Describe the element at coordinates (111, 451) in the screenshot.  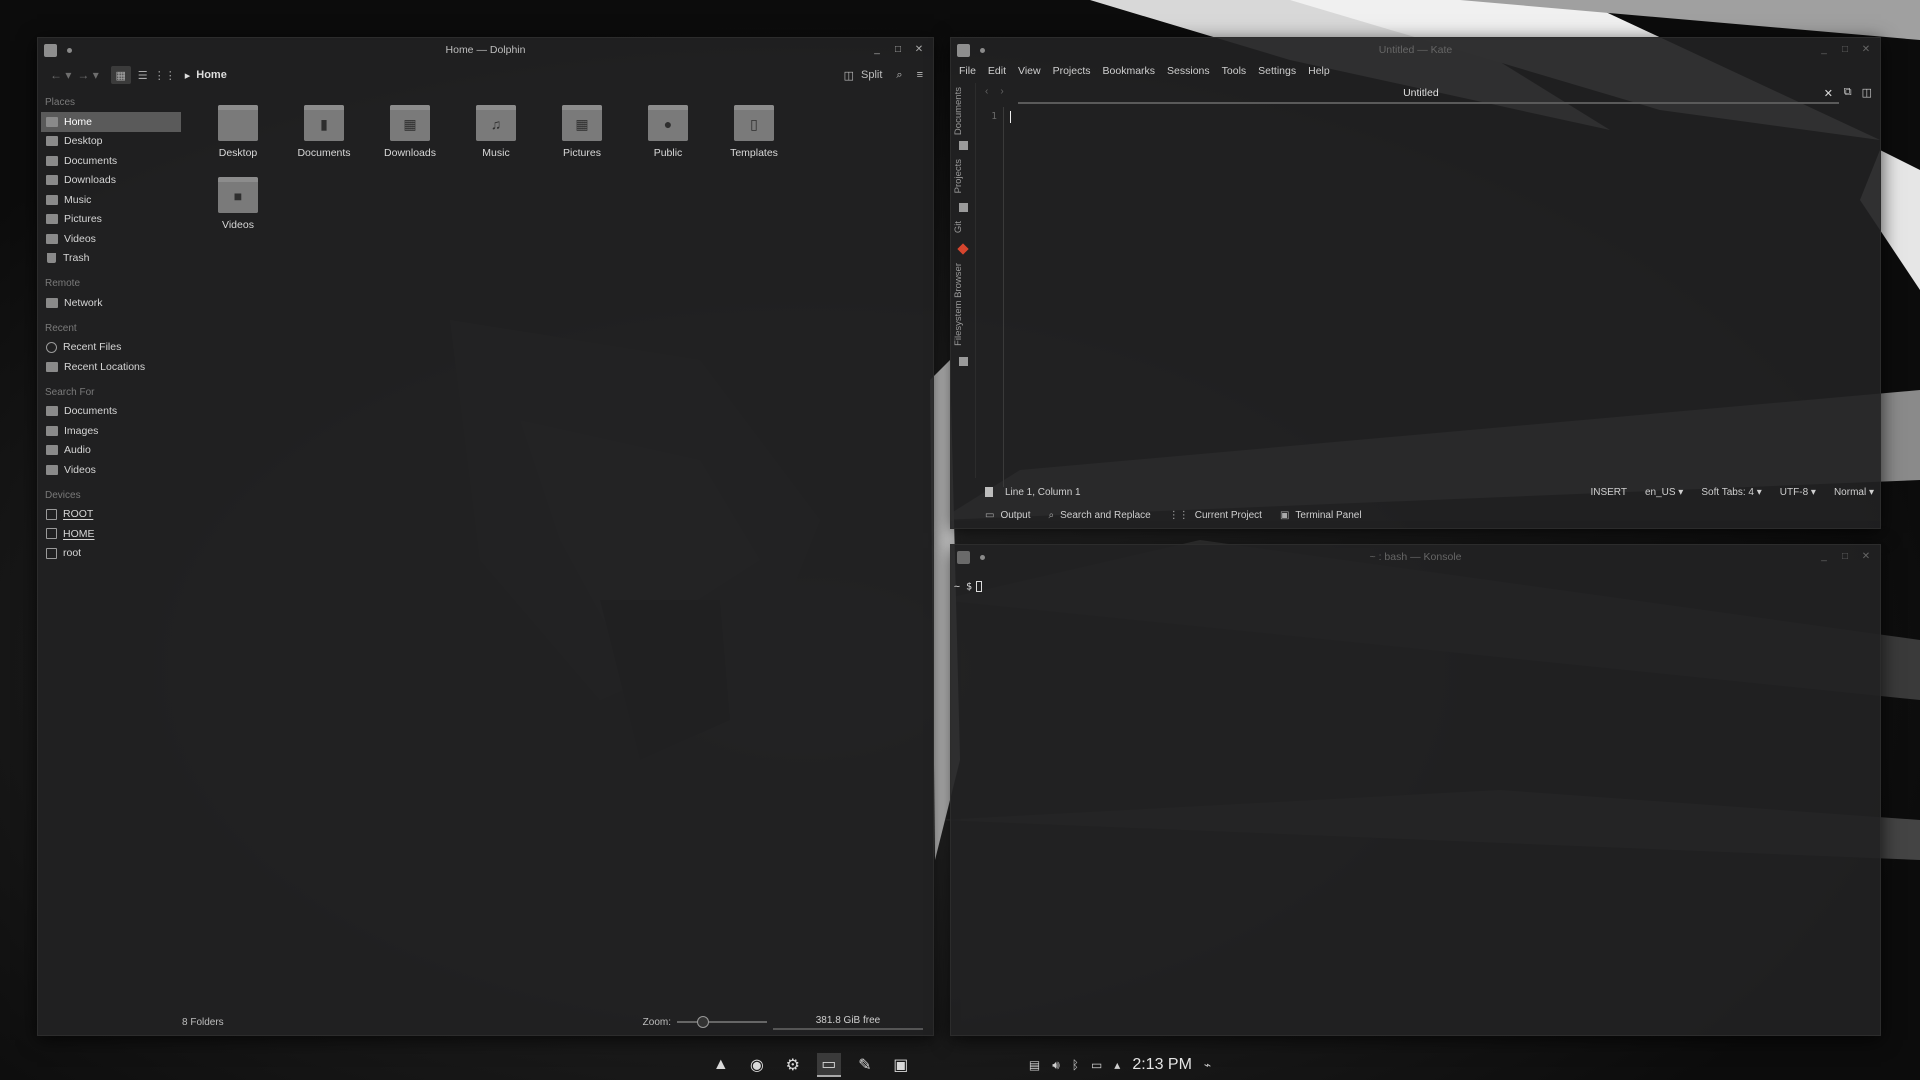
I see `sidebar-item-audio: Audio` at that location.